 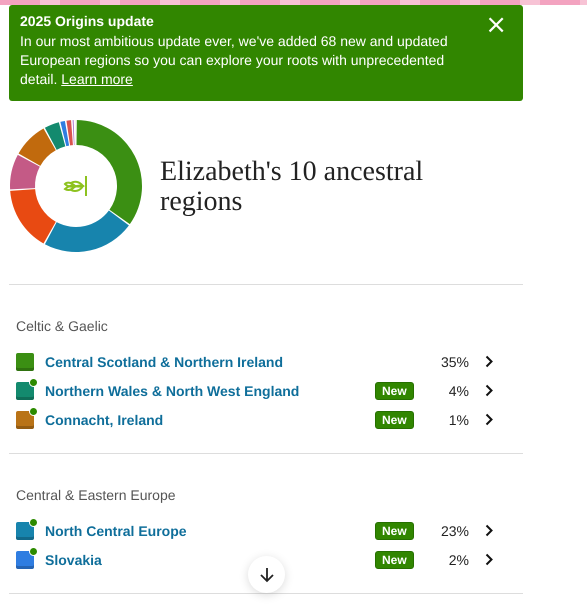 I want to click on banner-text: In our most ambitious update ever, we've added 68 new and updated European regions so you can explore your roots with unprecedented detail. Learn more, so click(x=234, y=60).